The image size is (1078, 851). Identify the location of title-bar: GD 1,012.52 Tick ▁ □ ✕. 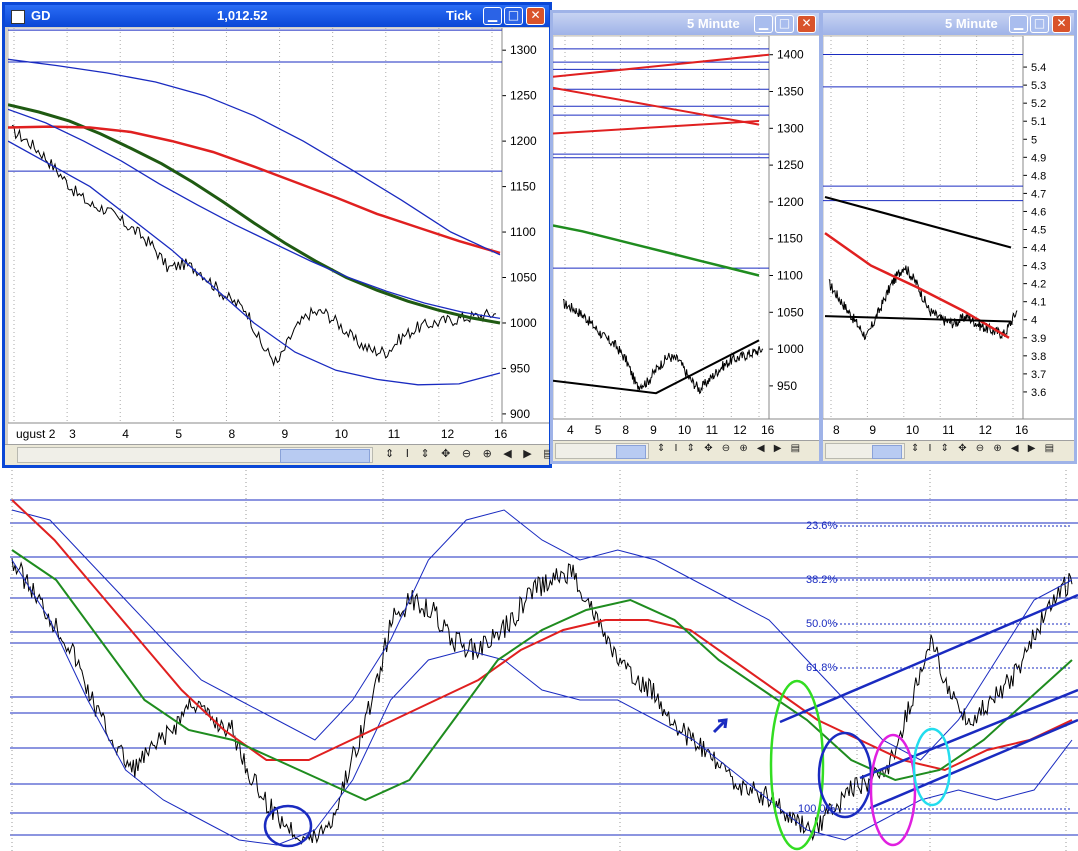
(277, 16).